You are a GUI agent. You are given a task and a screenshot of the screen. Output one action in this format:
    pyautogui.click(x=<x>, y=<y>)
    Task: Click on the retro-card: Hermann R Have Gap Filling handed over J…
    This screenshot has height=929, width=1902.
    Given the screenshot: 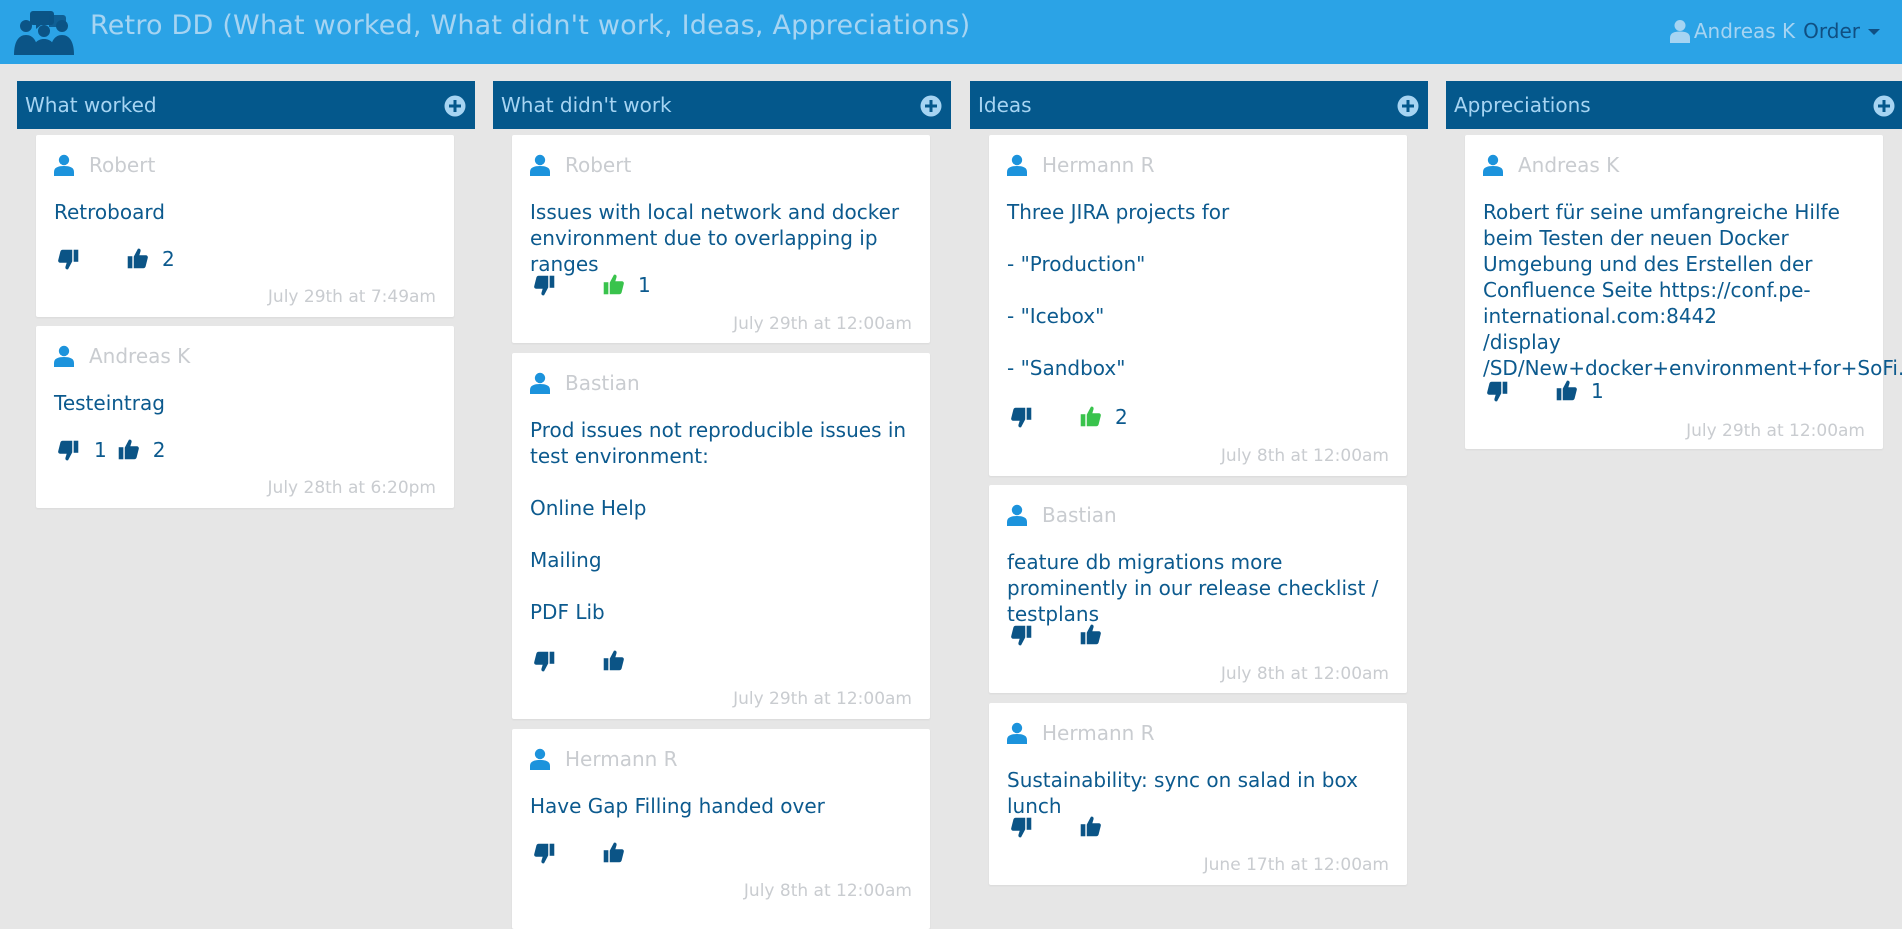 What is the action you would take?
    pyautogui.click(x=721, y=829)
    